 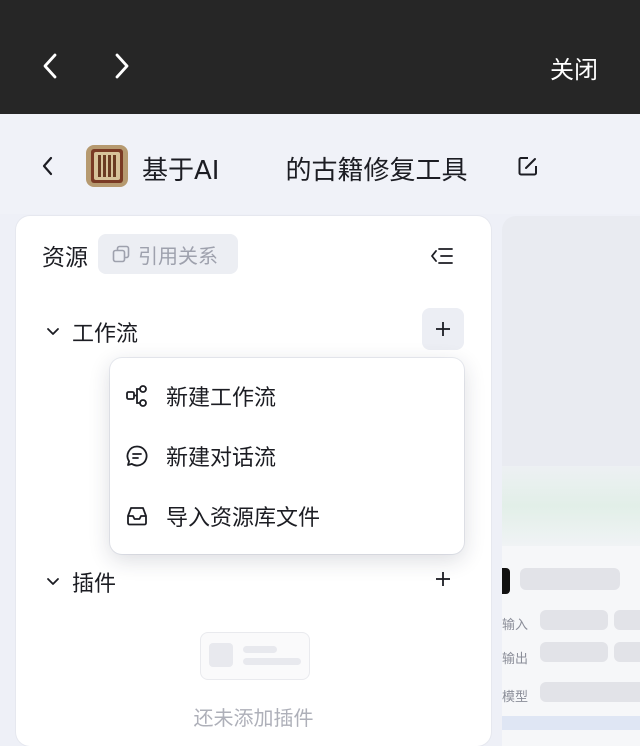 I want to click on add-workflow-button, so click(x=443, y=329).